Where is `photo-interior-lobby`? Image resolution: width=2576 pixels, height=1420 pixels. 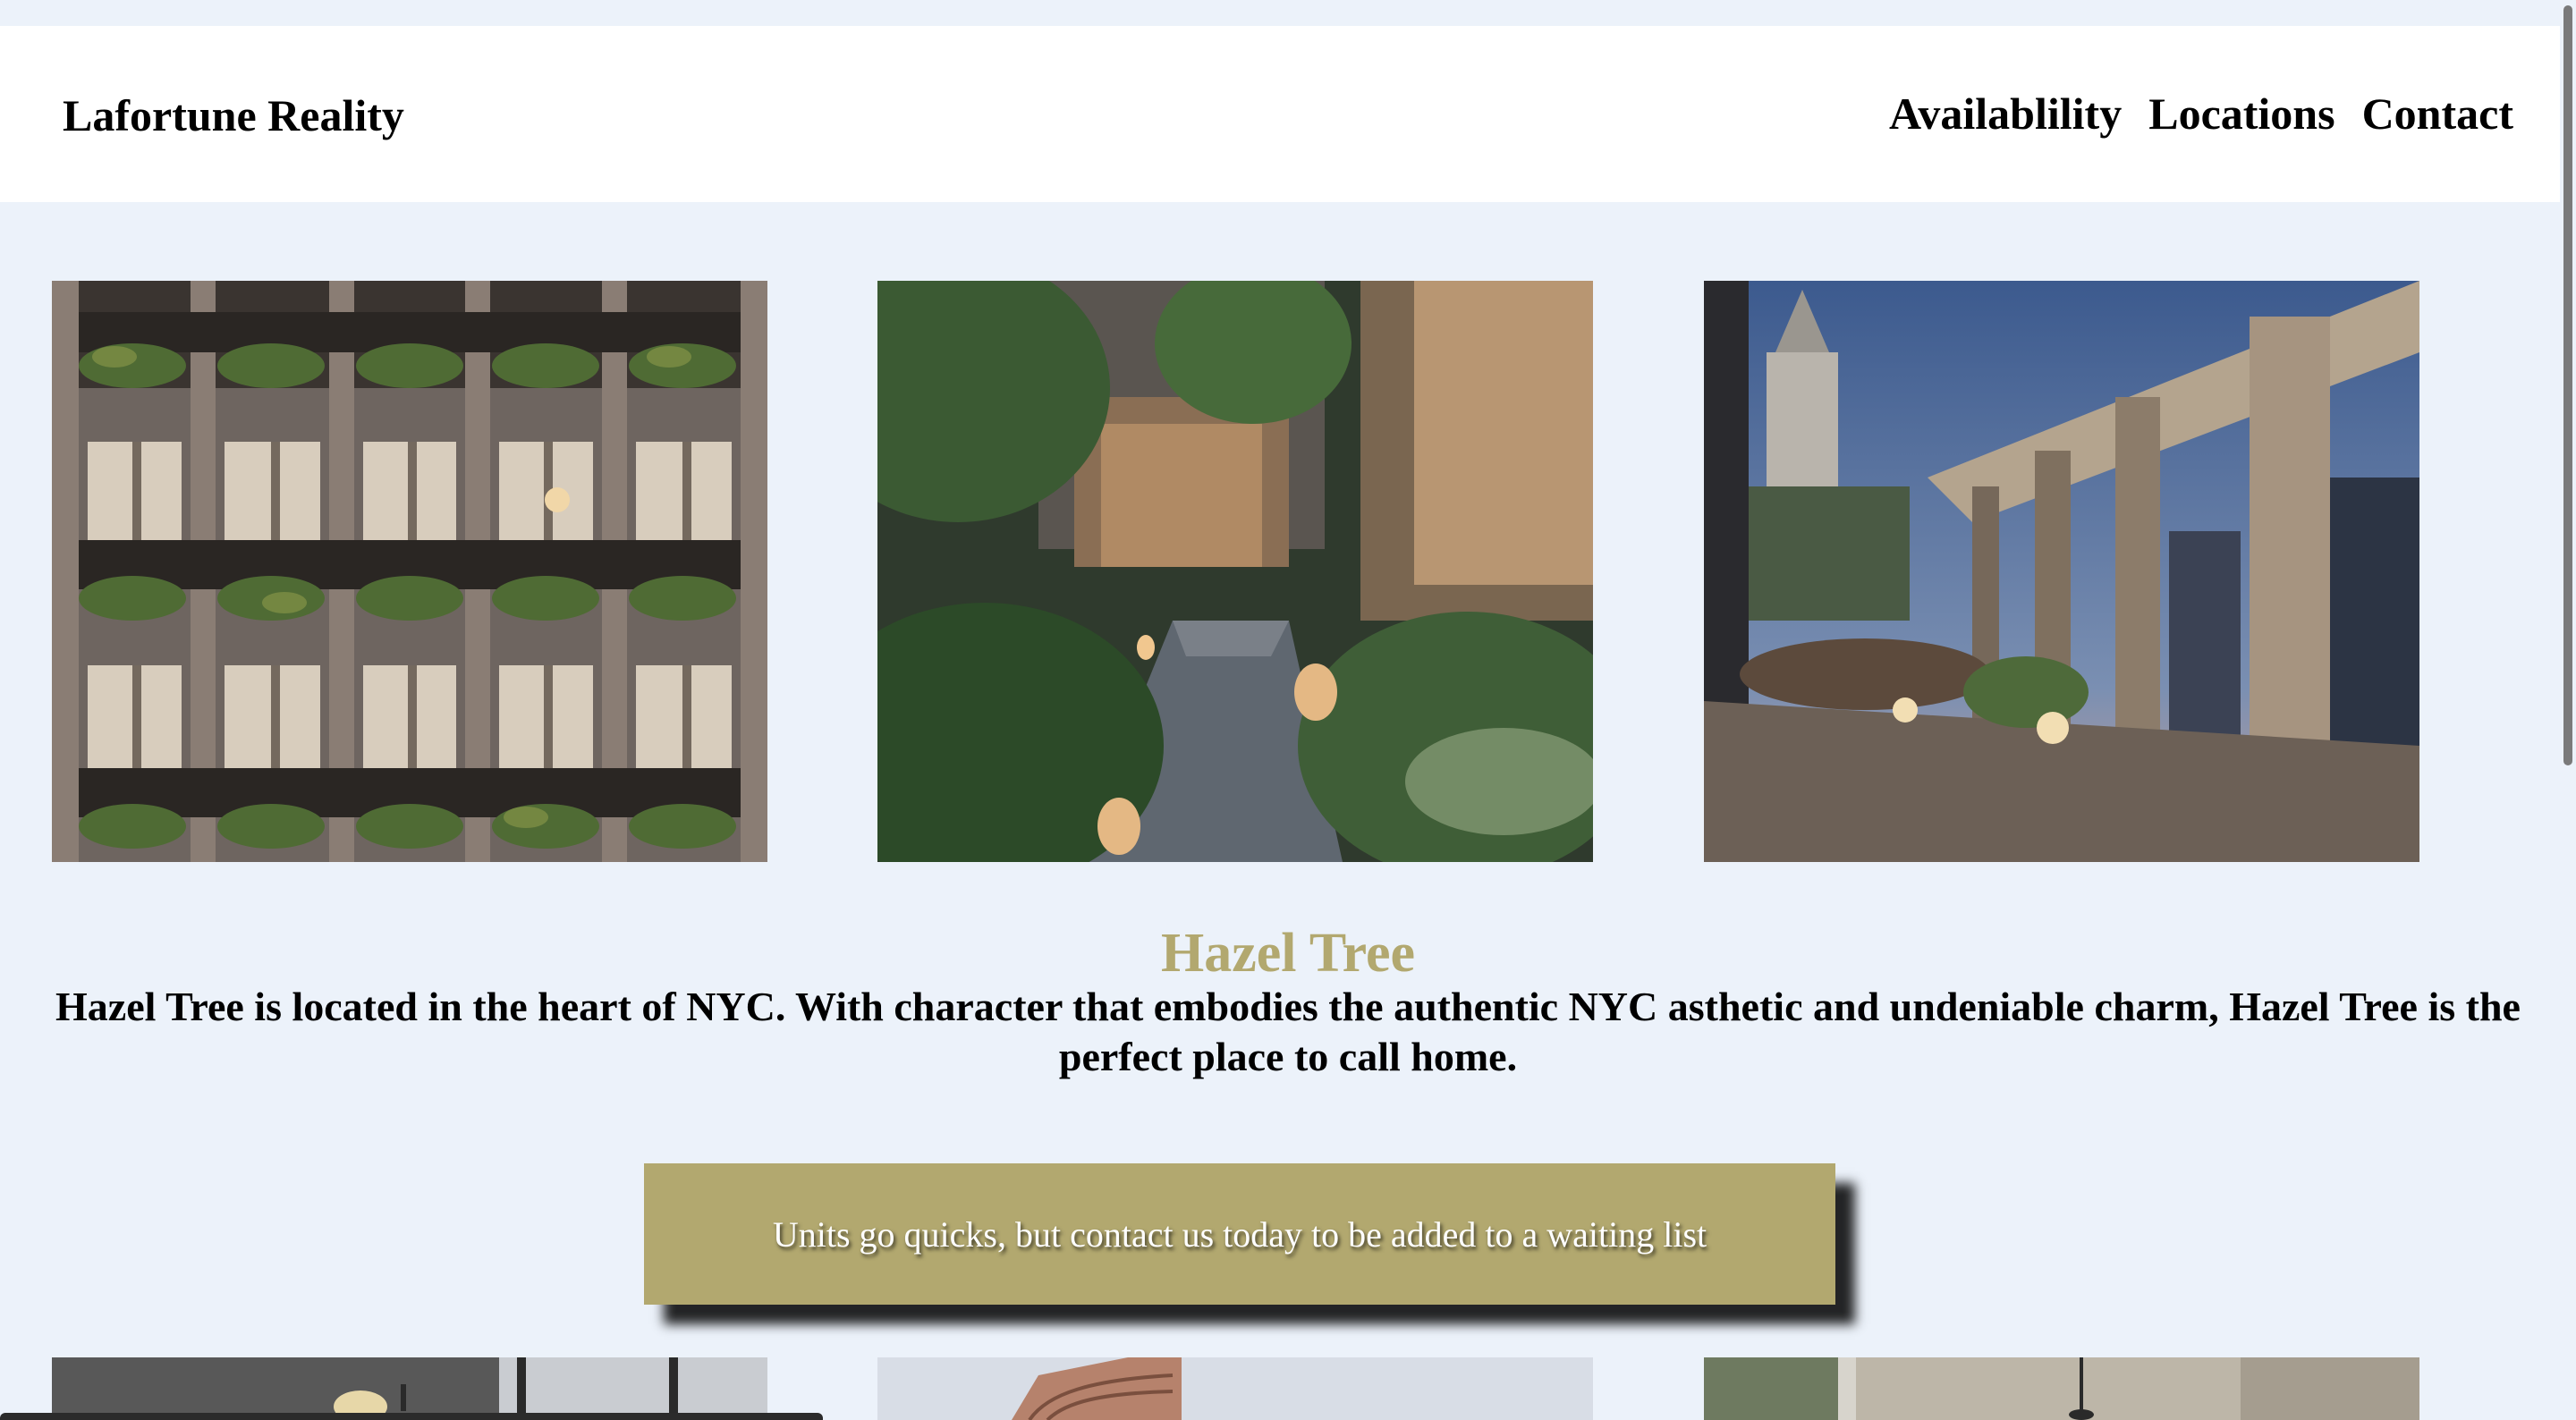 photo-interior-lobby is located at coordinates (2061, 1389).